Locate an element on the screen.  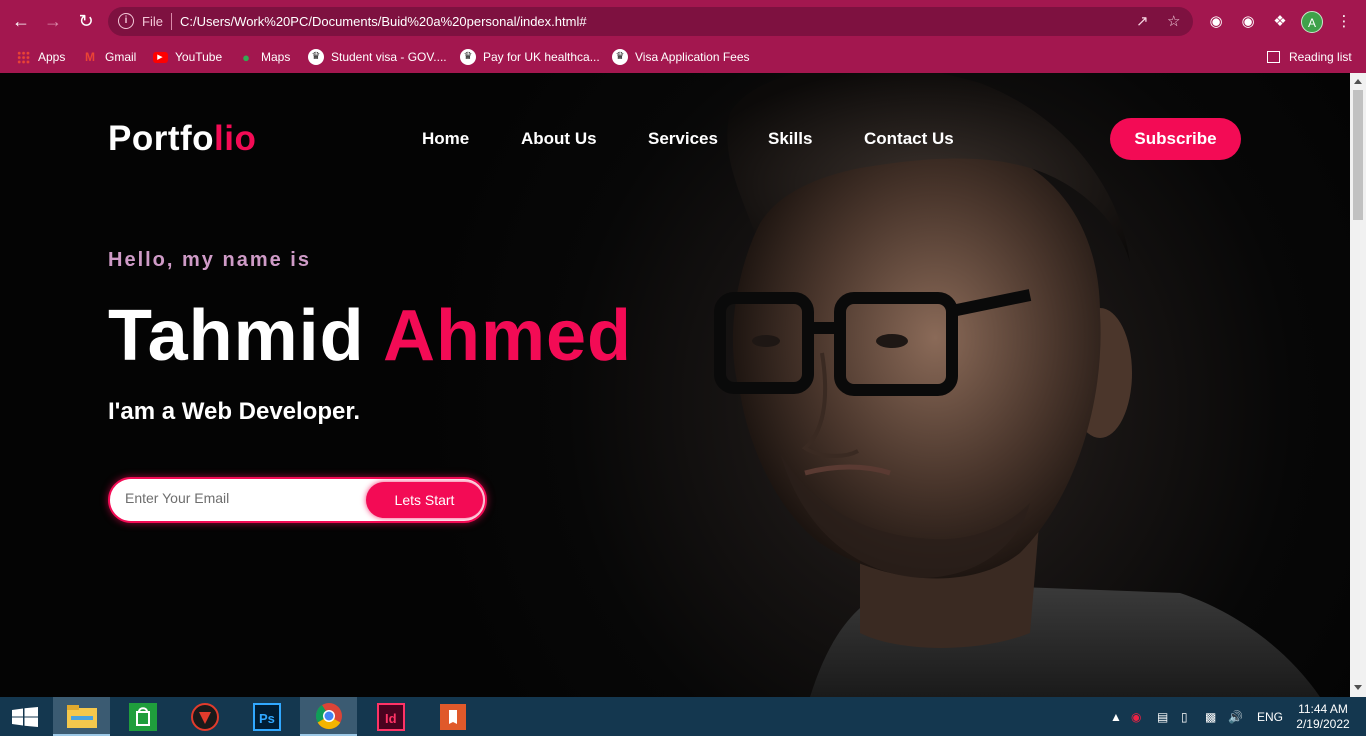
reading-list-button: Reading list is located at coordinates (1309, 57).